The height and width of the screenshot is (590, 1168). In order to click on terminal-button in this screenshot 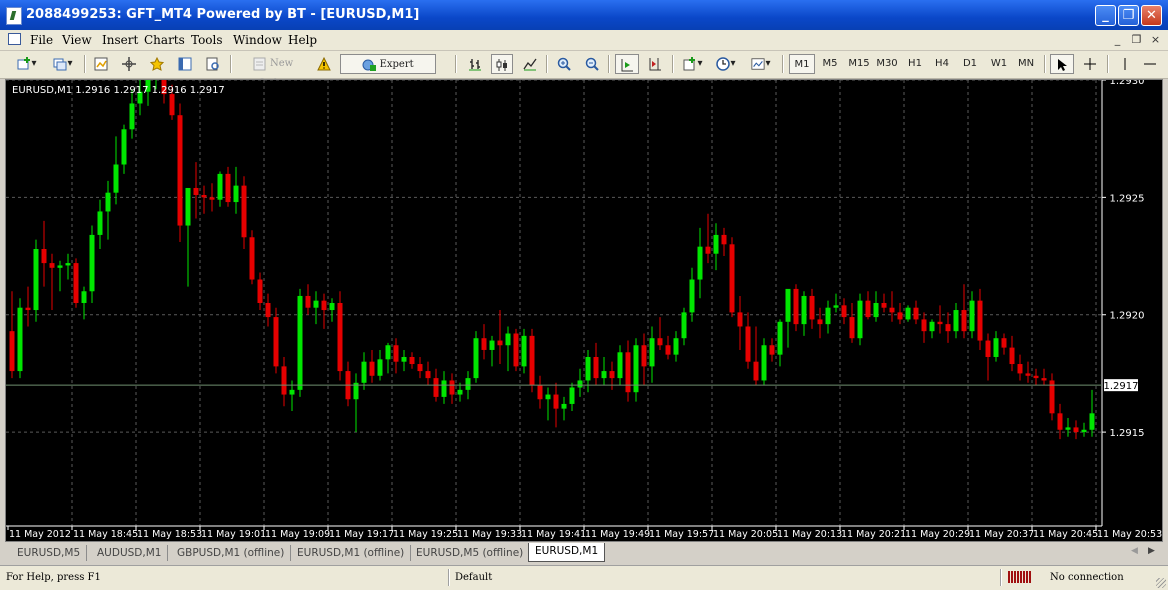, I will do `click(185, 64)`.